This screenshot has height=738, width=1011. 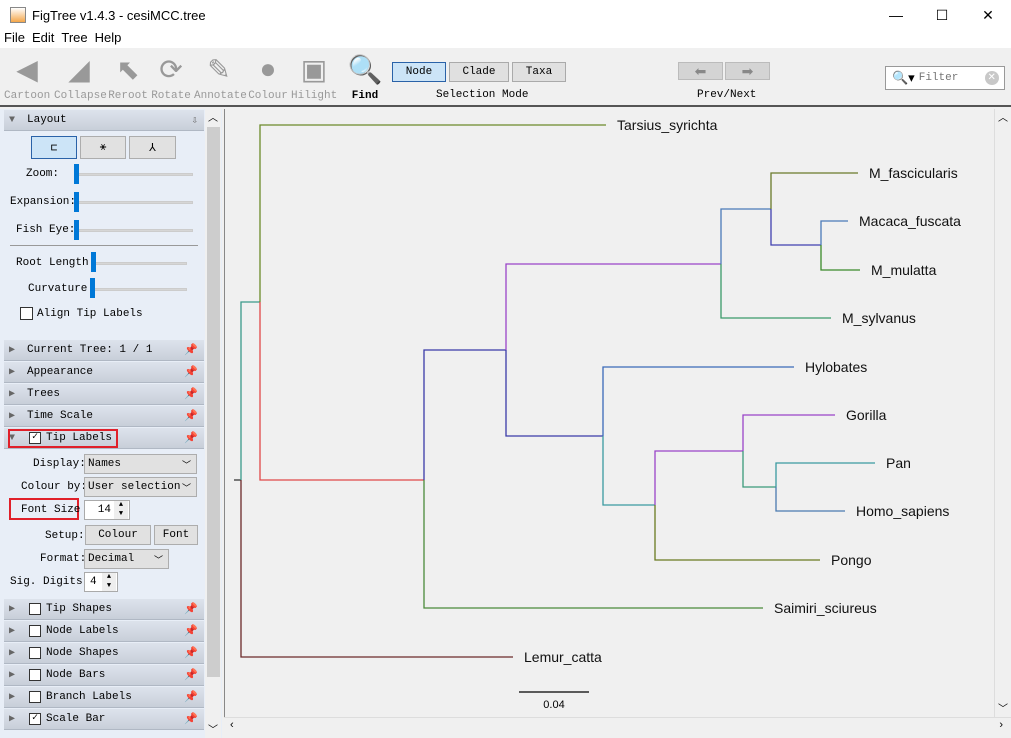 I want to click on font-setup-button: Font, so click(x=176, y=535).